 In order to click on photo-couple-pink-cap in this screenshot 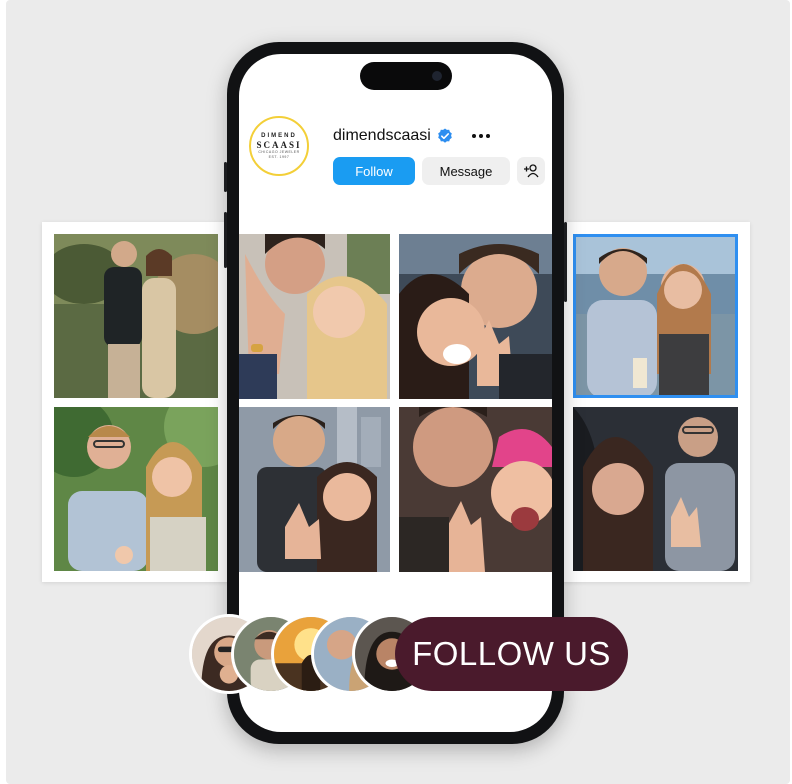, I will do `click(475, 489)`.